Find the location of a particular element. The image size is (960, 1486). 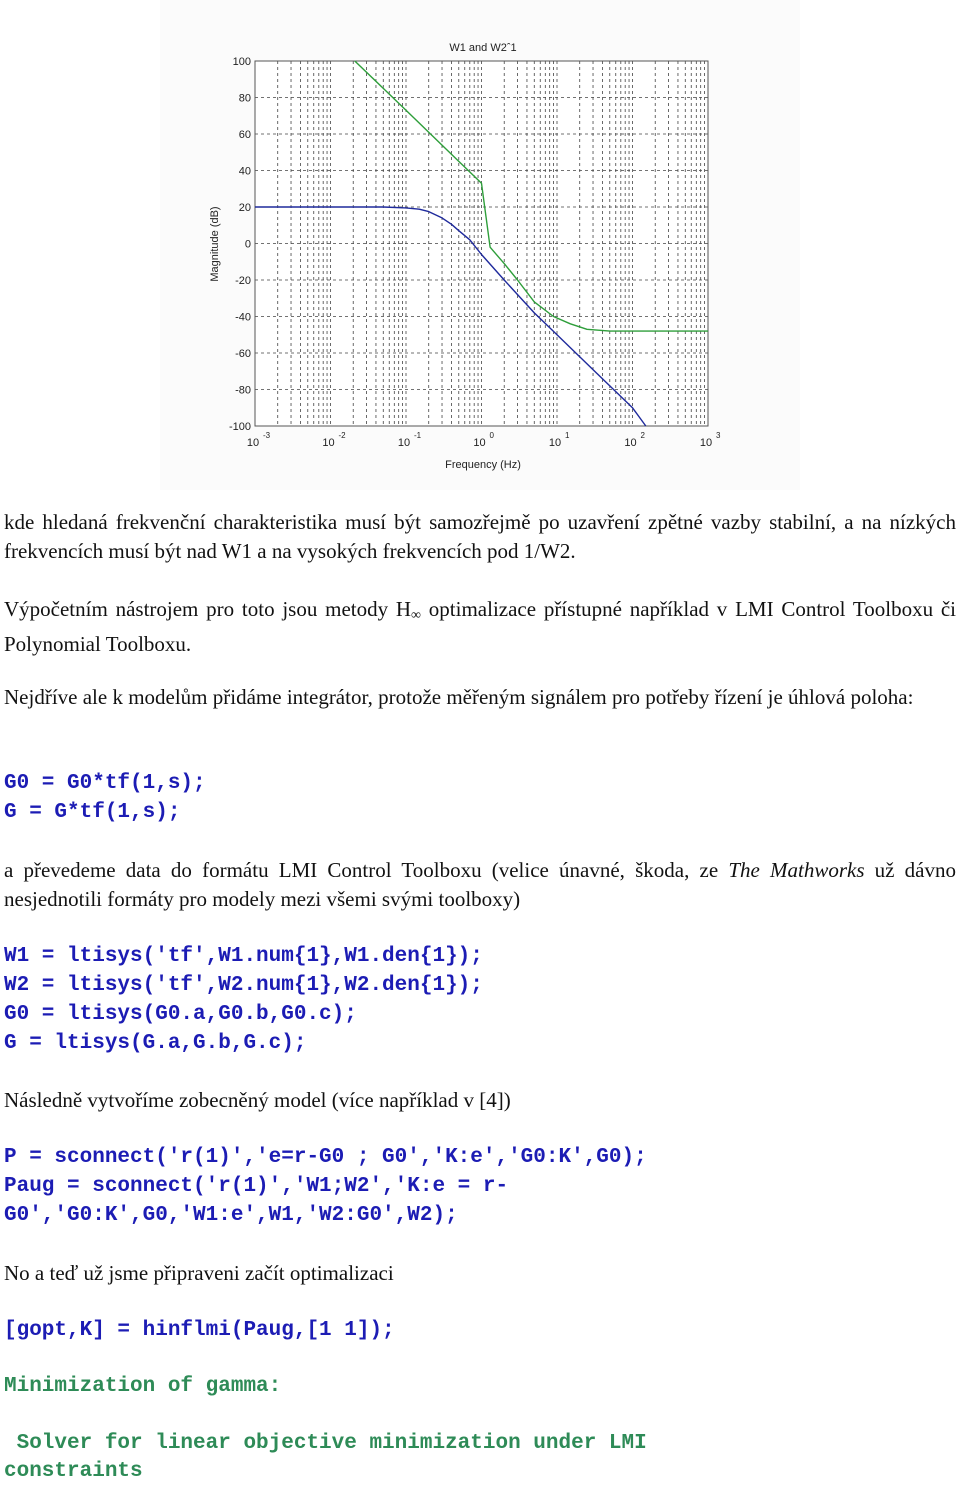

y-axis-label: Magnitude (dB) is located at coordinates (215, 243).